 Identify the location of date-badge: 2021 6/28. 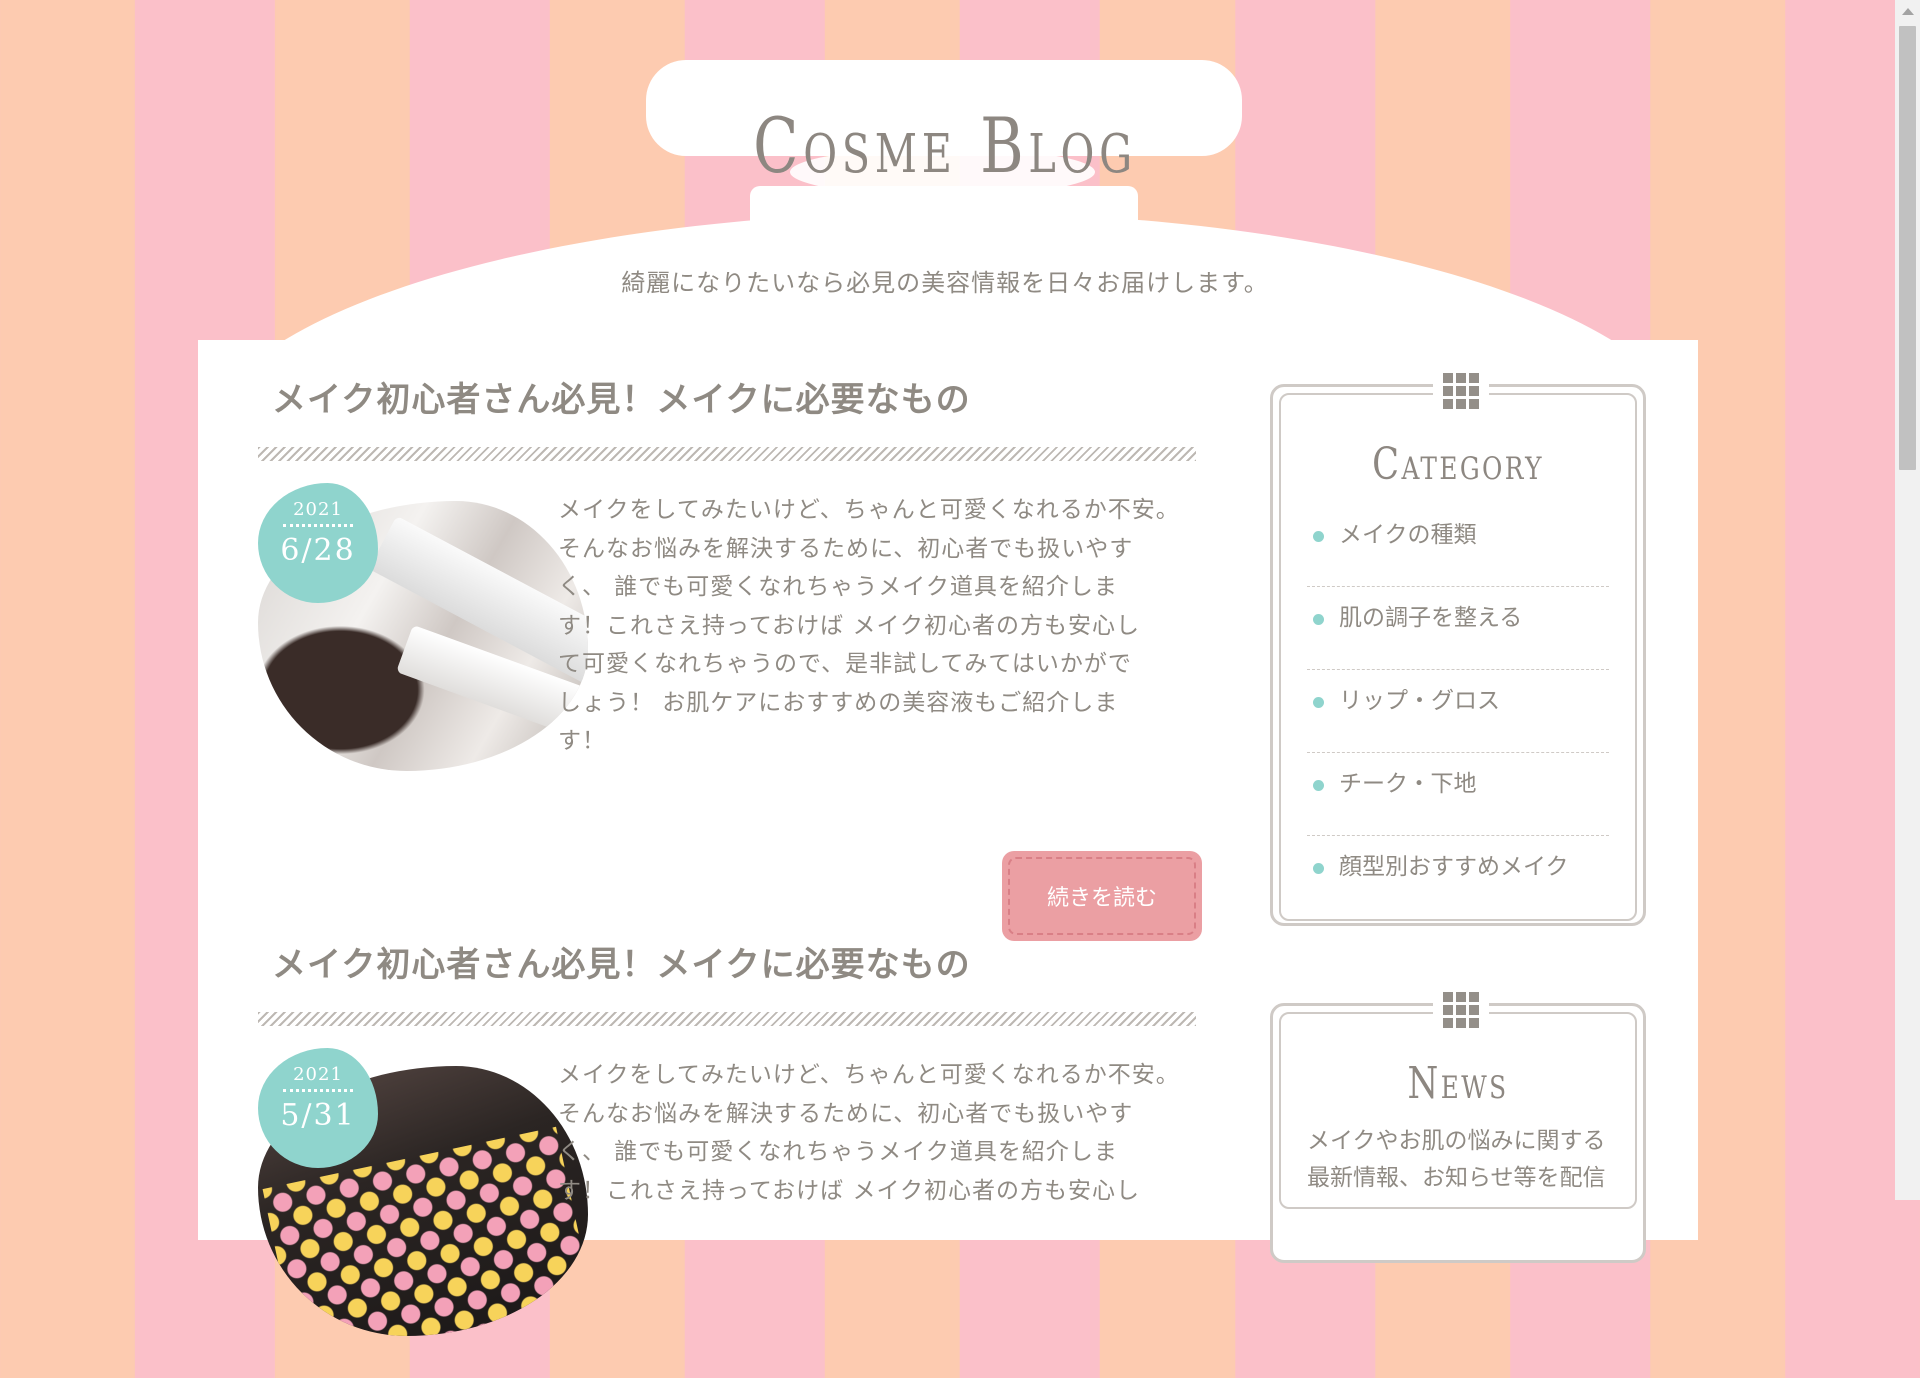
(318, 543).